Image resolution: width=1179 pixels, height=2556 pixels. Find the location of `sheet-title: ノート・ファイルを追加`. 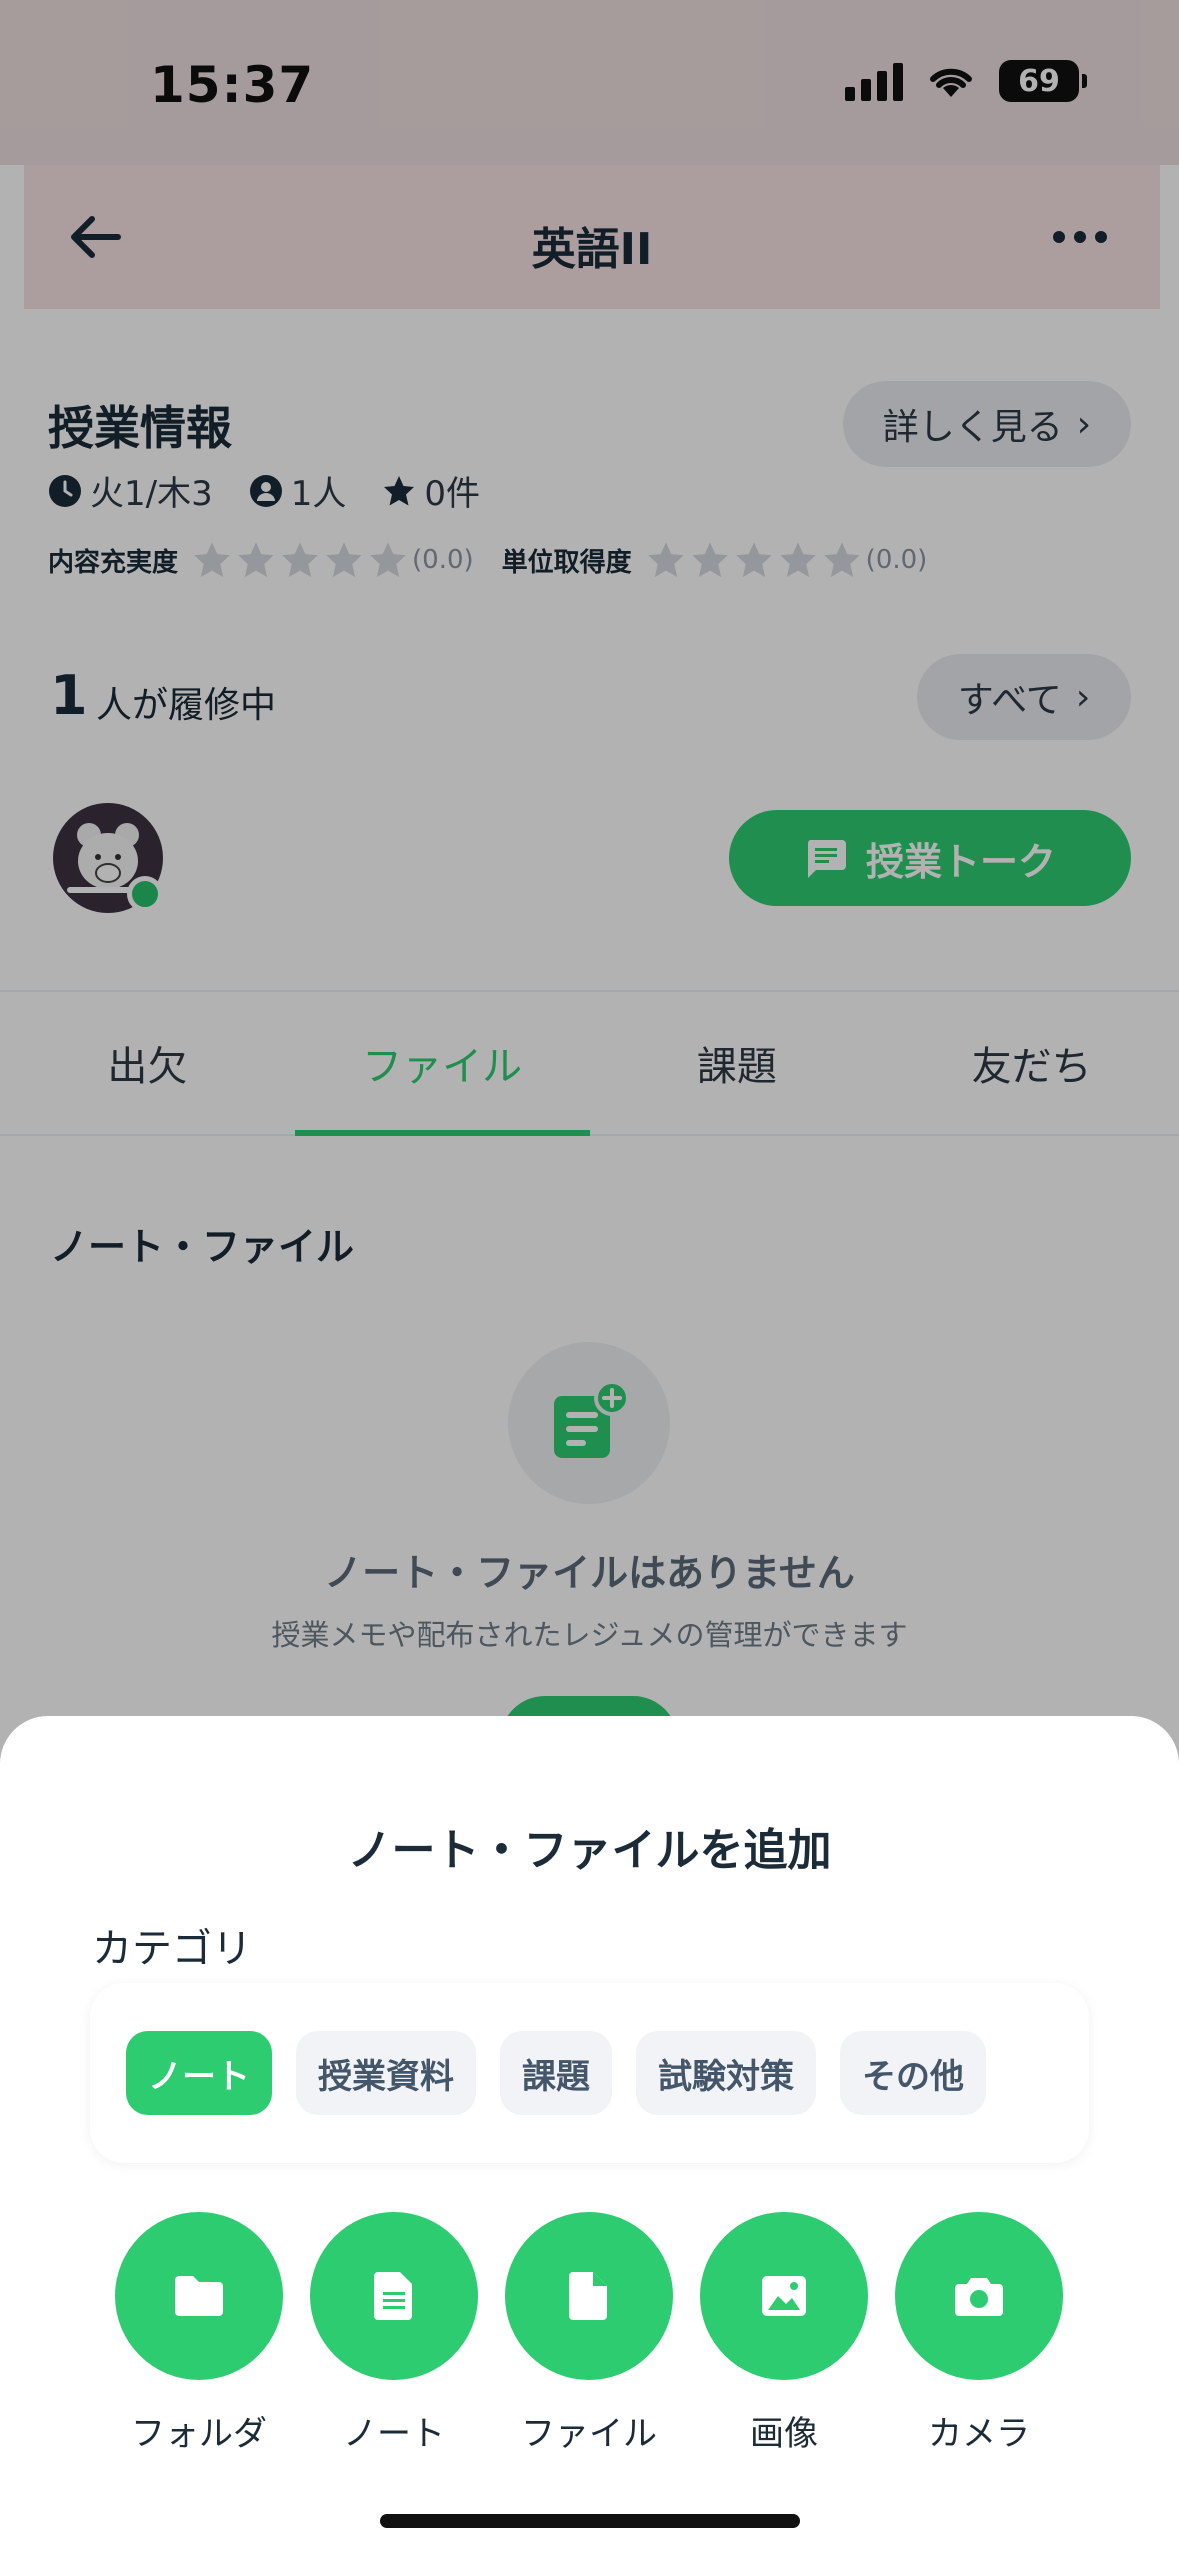

sheet-title: ノート・ファイルを追加 is located at coordinates (589, 1850).